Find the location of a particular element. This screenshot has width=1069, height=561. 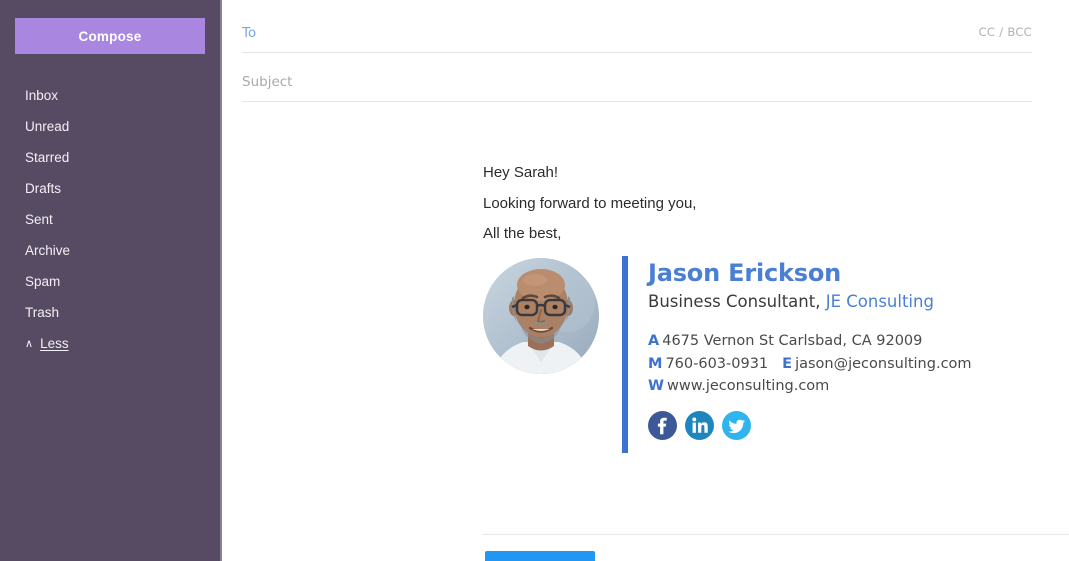

linkedin-icon is located at coordinates (699, 425).